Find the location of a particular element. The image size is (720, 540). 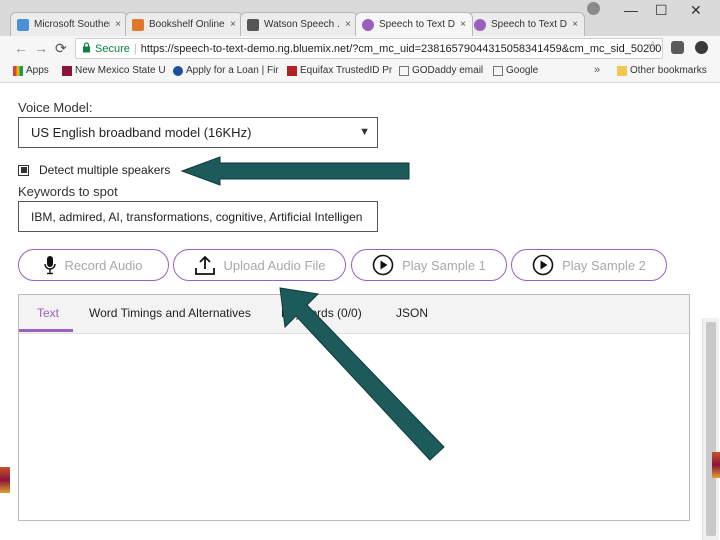

tab-text: Text is located at coordinates (48, 313).